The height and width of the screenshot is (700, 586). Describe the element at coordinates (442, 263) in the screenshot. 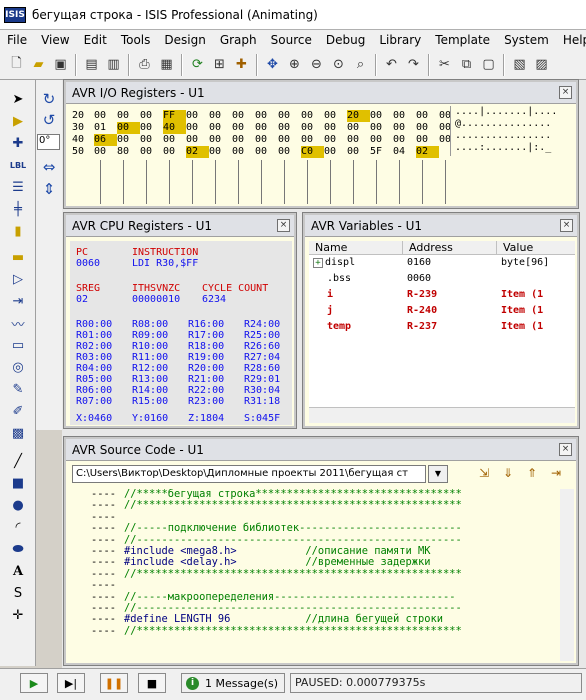

I see `variable-row: + displ 0160 byte[96]` at that location.